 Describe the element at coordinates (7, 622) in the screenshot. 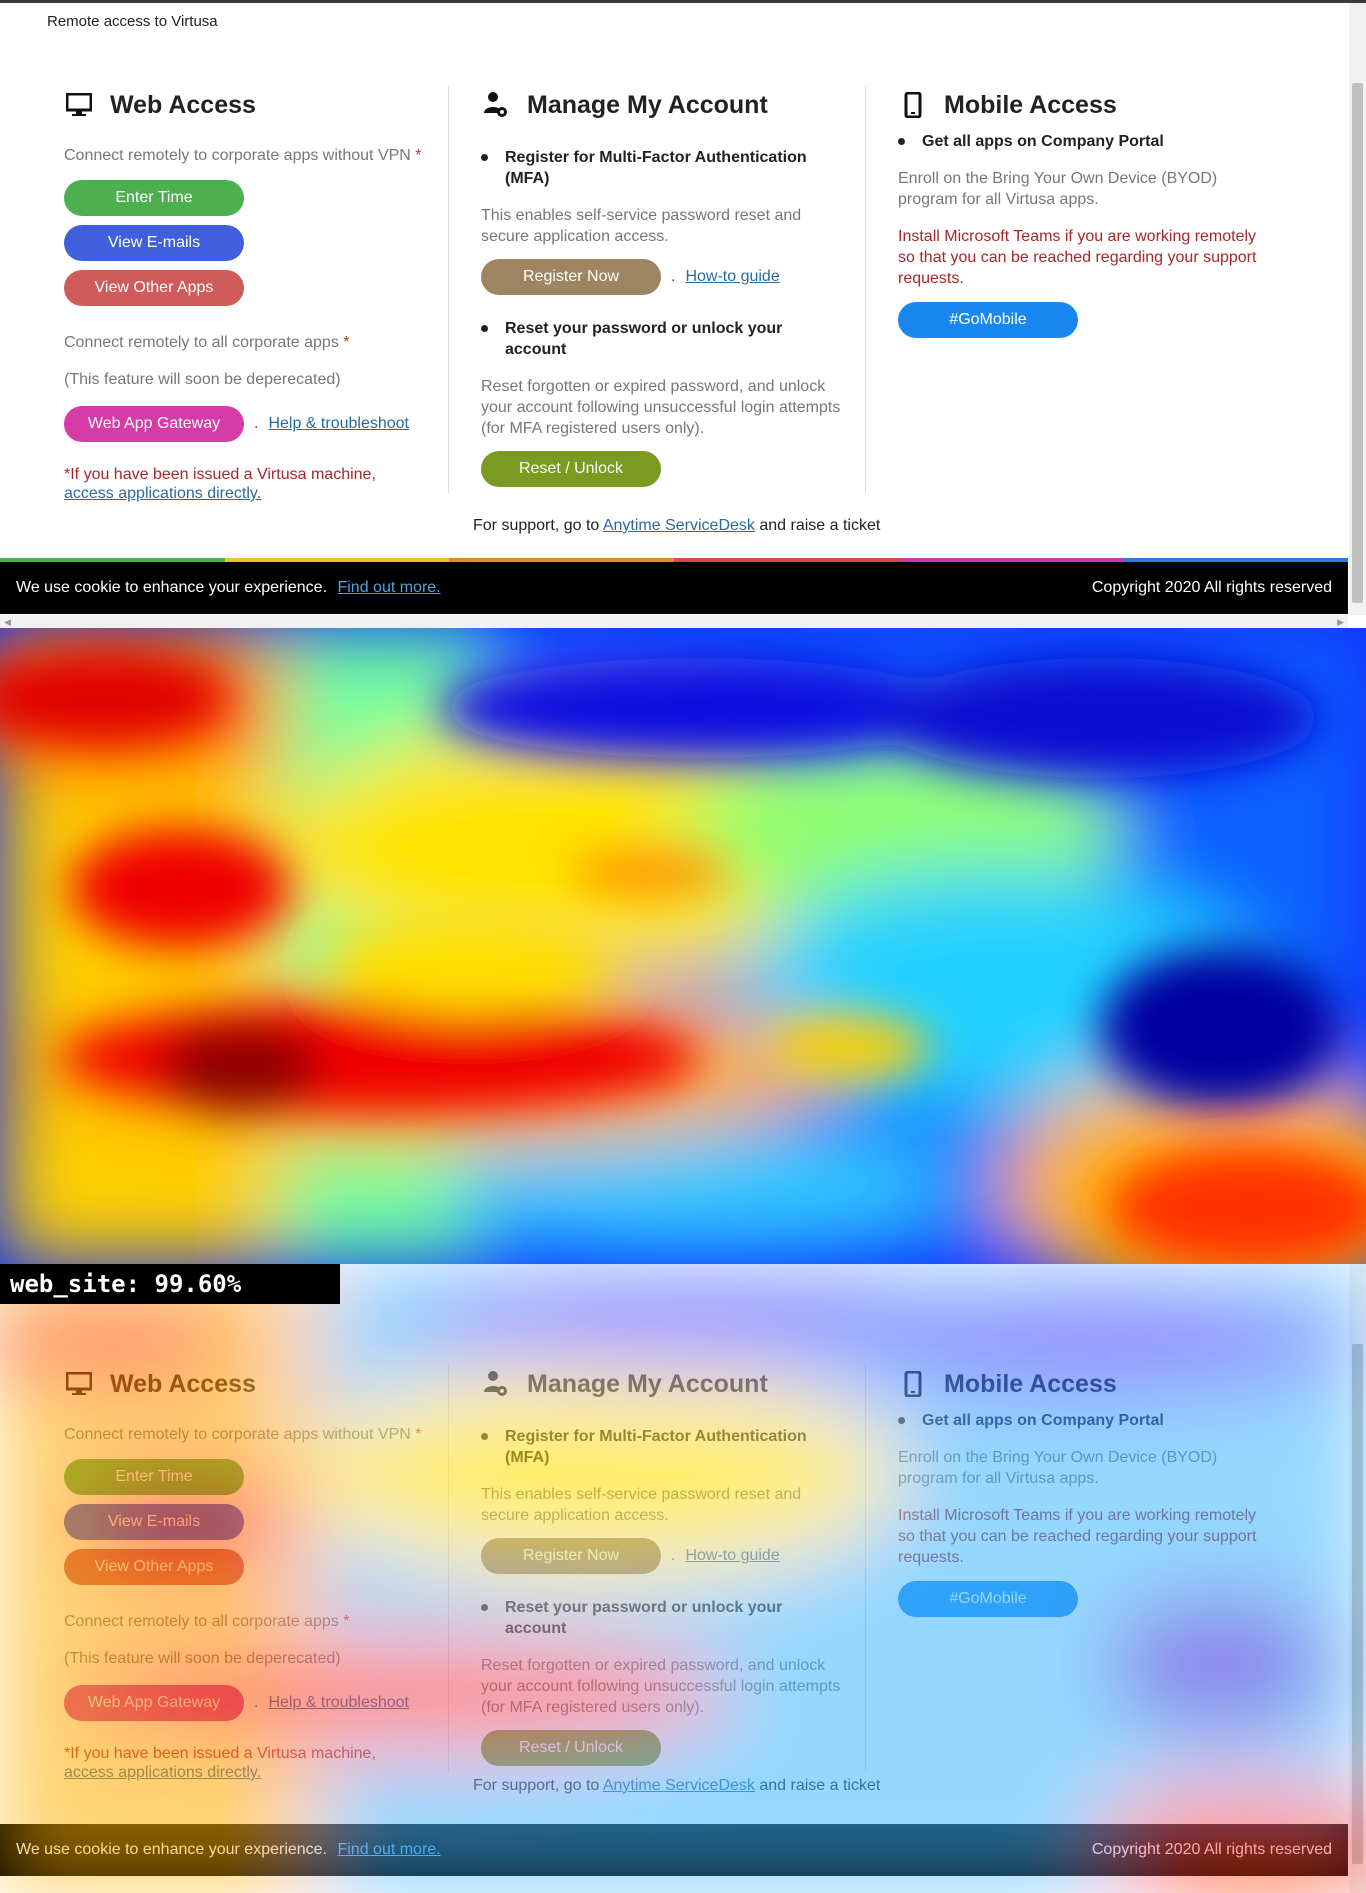

I see `scroll-left-icon: ◀` at that location.